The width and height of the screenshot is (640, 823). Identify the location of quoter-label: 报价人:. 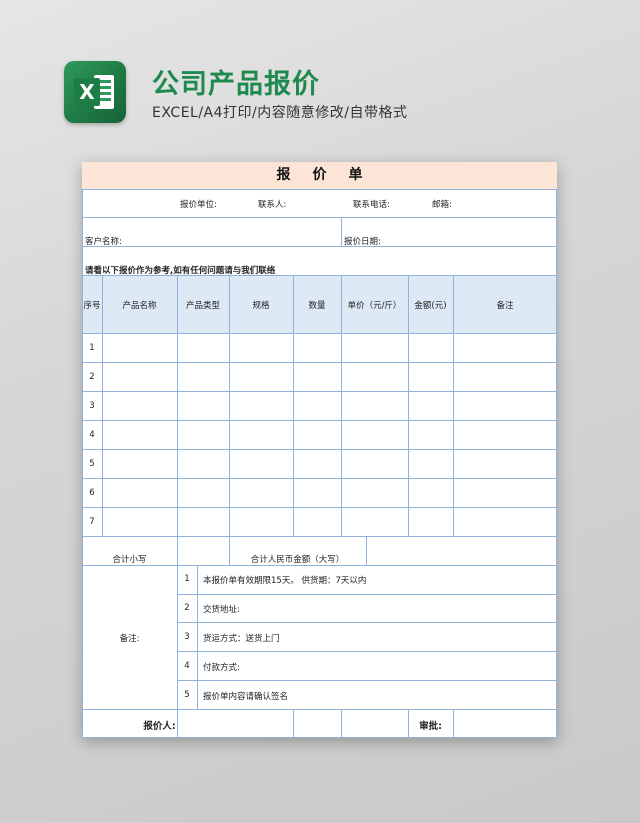
(159, 726).